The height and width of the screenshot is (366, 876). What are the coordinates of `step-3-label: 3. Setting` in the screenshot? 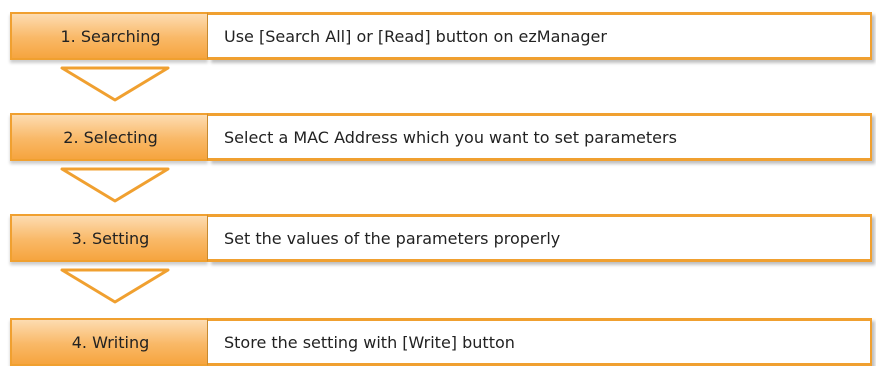 It's located at (109, 238).